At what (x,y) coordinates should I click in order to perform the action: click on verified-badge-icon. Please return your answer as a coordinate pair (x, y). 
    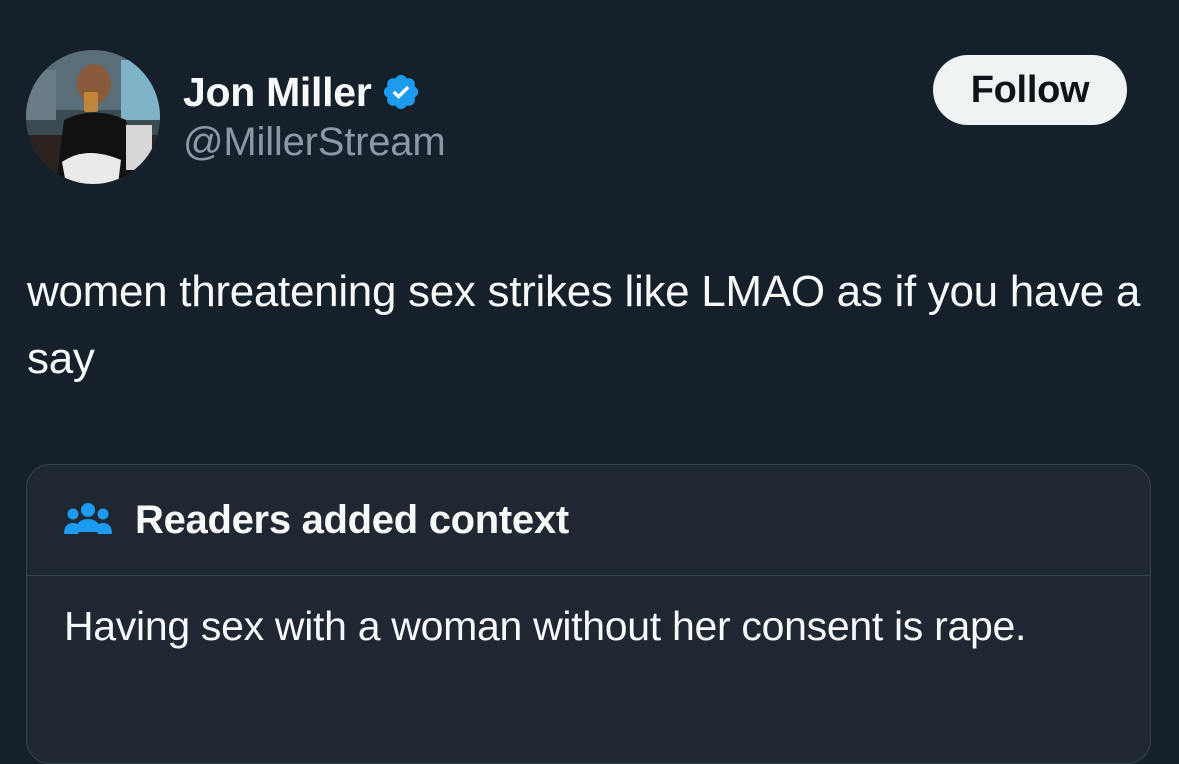
    Looking at the image, I should click on (401, 92).